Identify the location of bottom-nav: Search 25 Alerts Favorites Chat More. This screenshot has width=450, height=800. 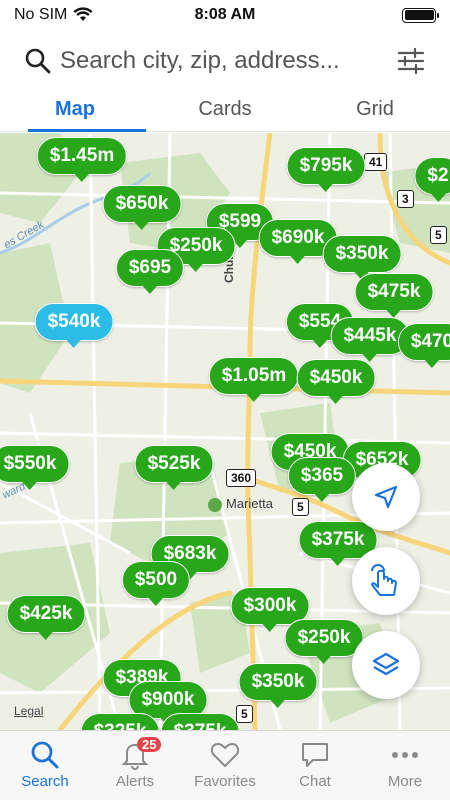
(225, 765).